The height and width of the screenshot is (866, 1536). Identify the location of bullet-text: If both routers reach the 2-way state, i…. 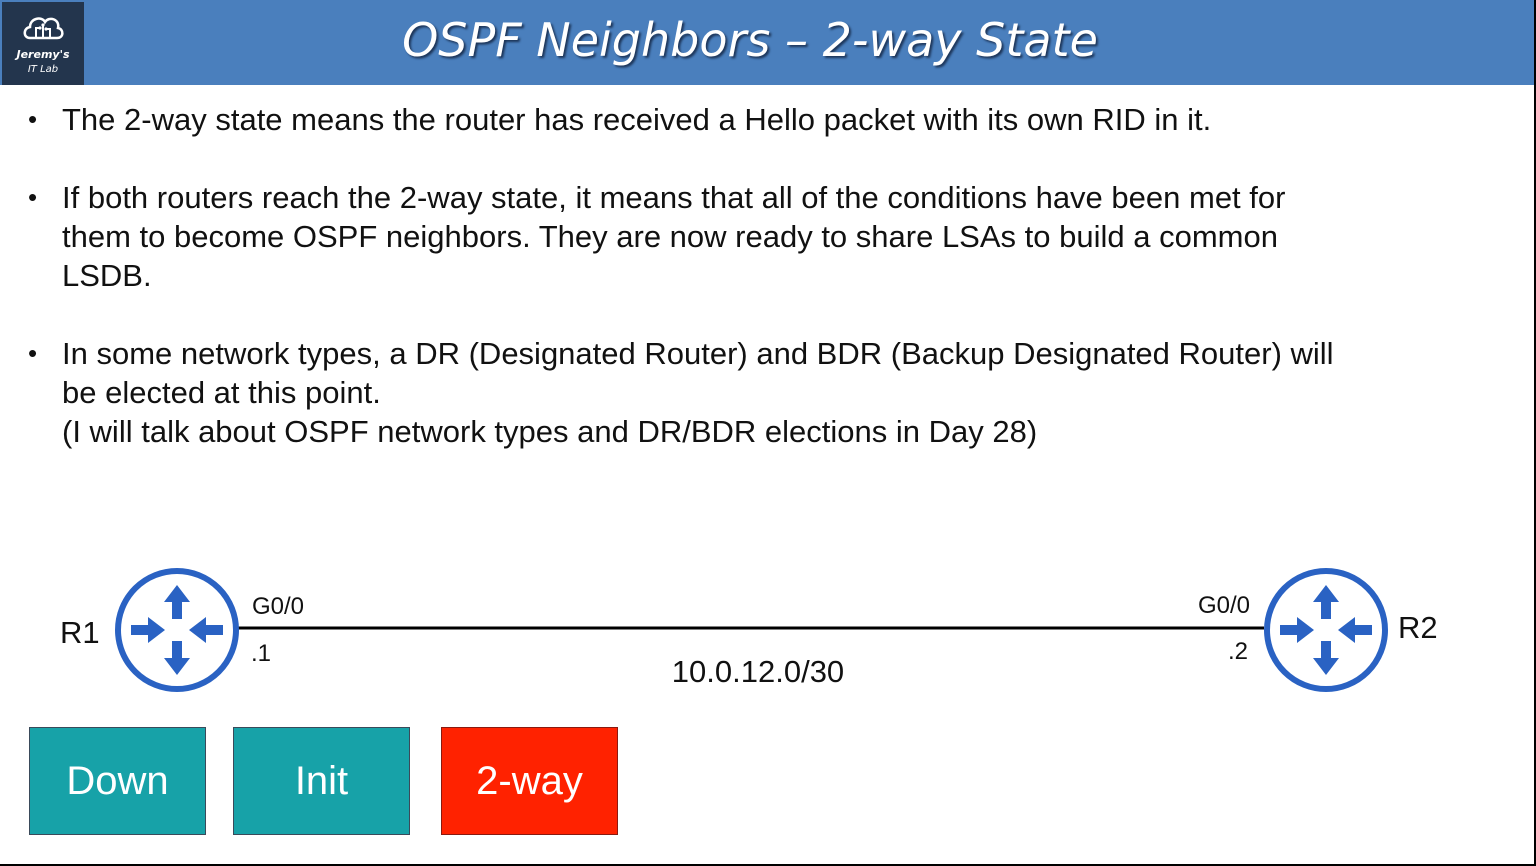
(785, 236).